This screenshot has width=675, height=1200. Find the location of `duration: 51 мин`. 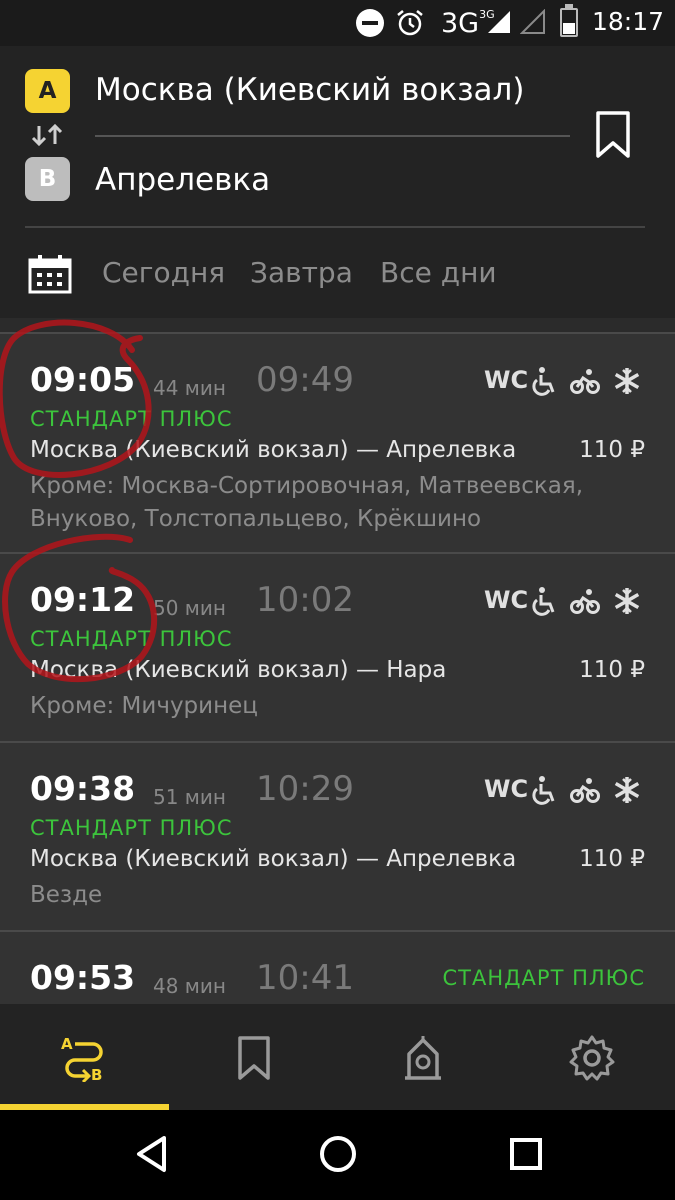

duration: 51 мин is located at coordinates (189, 797).